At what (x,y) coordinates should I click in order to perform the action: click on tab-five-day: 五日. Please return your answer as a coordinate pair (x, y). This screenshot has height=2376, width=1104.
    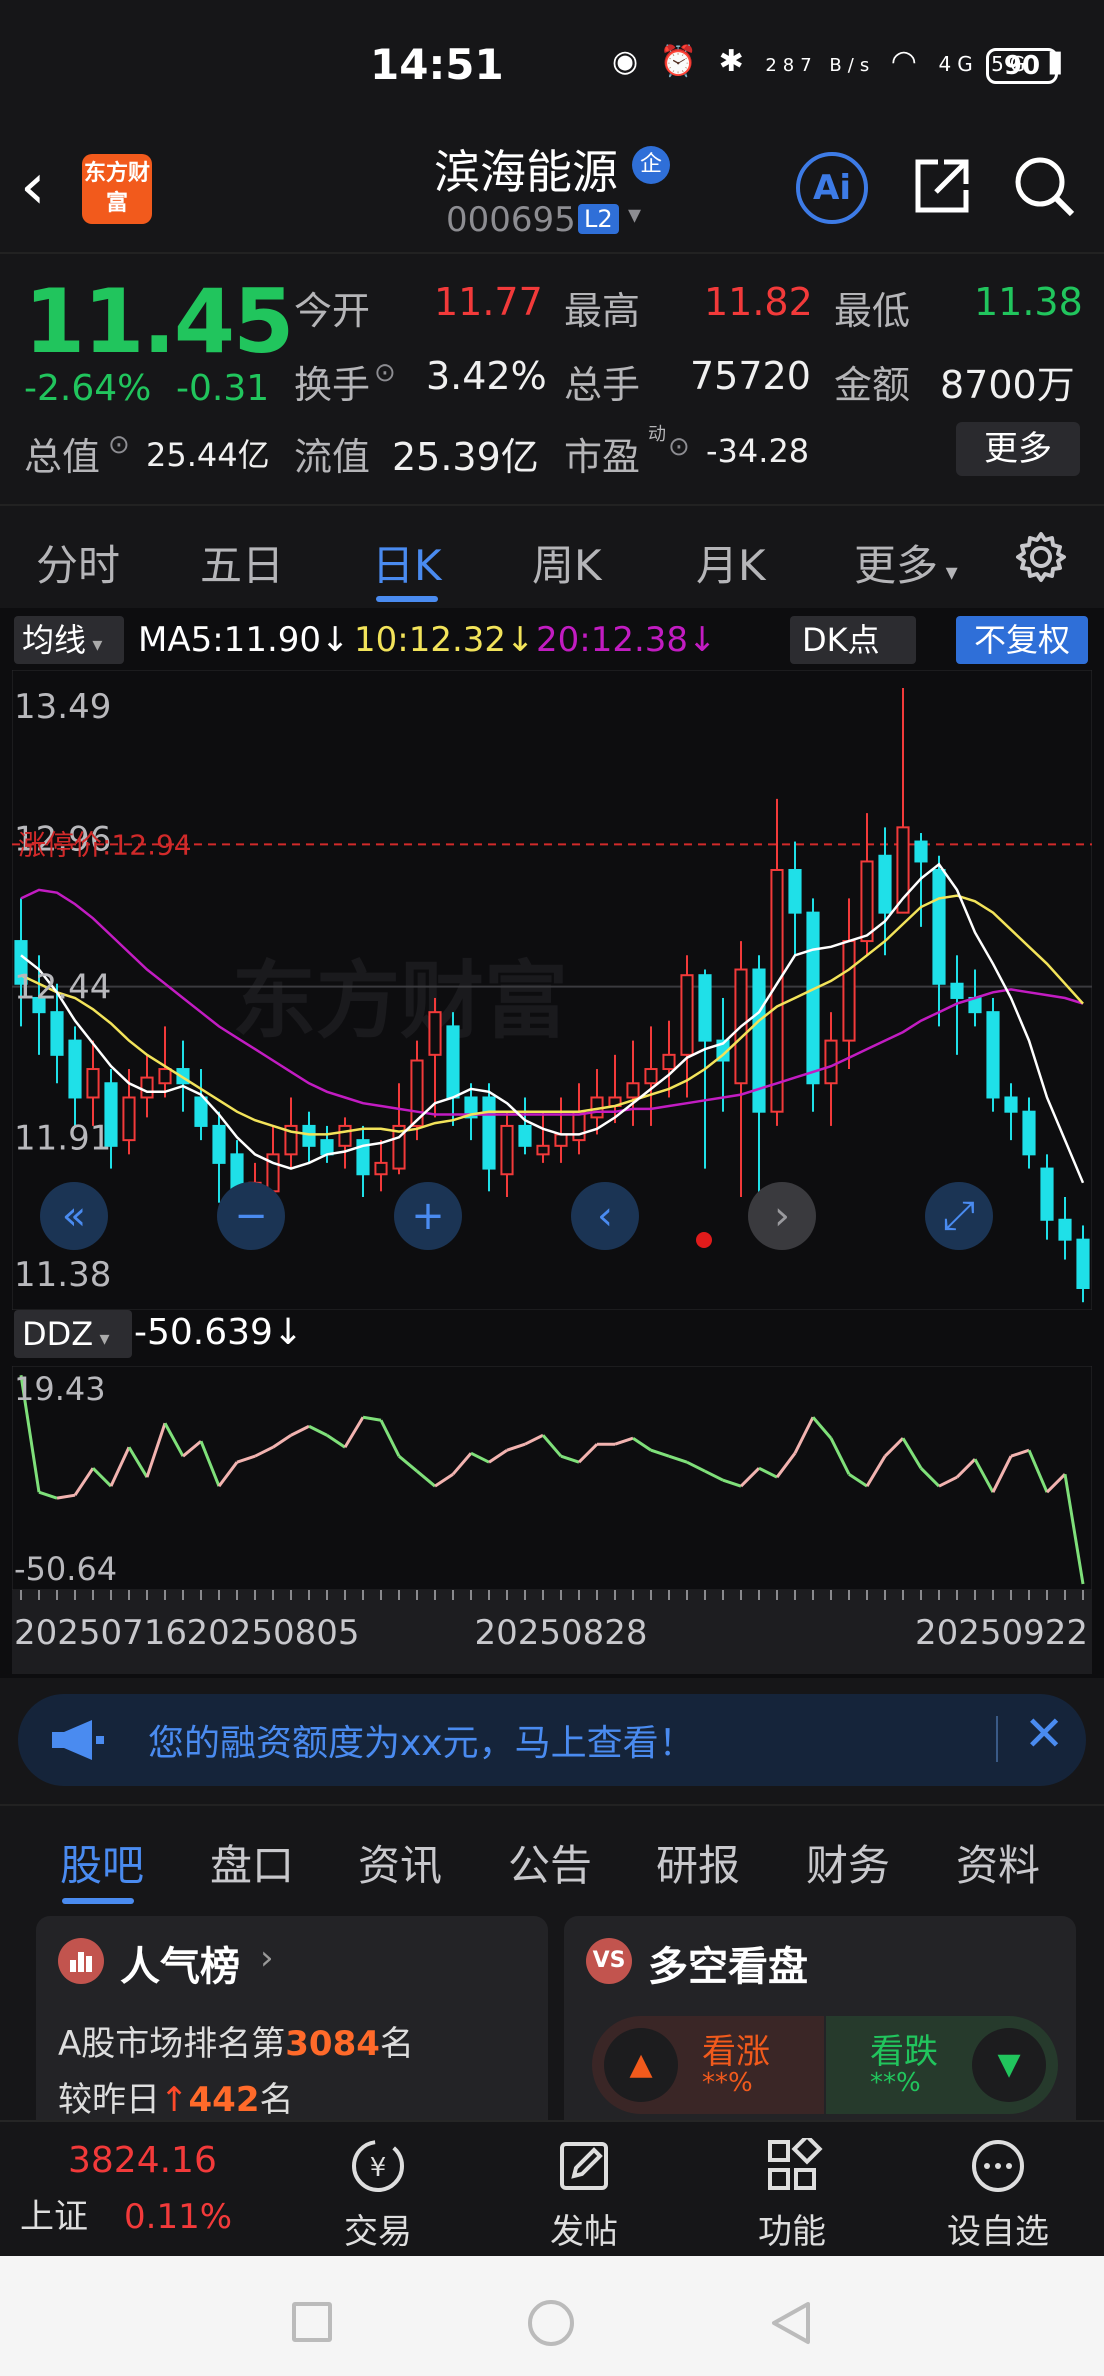
    Looking at the image, I should click on (242, 562).